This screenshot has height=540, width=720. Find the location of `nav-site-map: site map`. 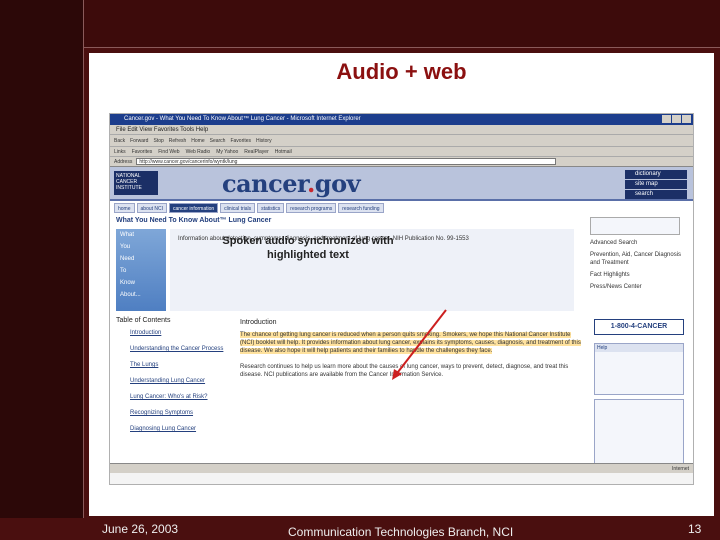

nav-site-map: site map is located at coordinates (656, 184).